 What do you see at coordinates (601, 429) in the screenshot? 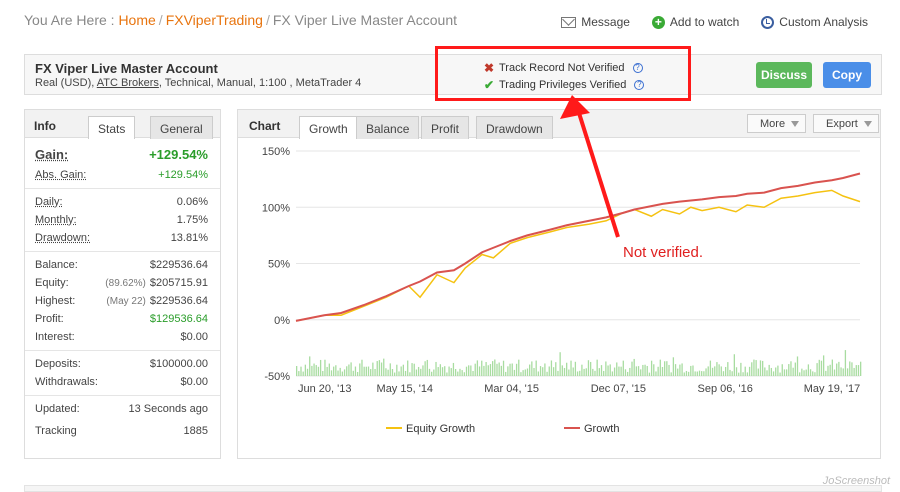
I see `legend-growth: Growth` at bounding box center [601, 429].